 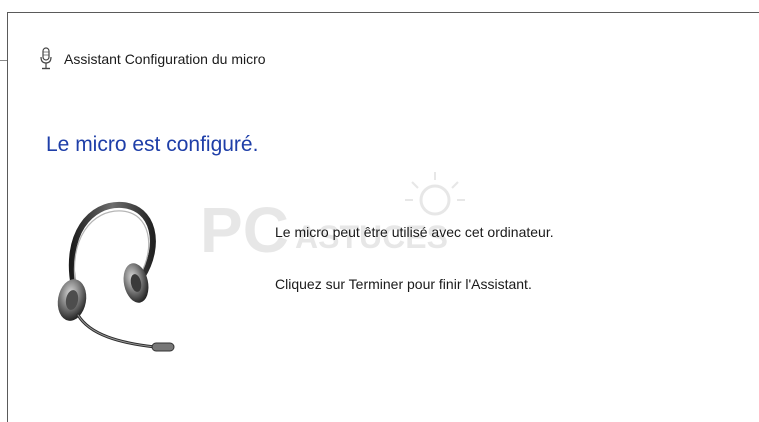 I want to click on wizard-titlebar: Assistant Configuration du micro, so click(x=152, y=59).